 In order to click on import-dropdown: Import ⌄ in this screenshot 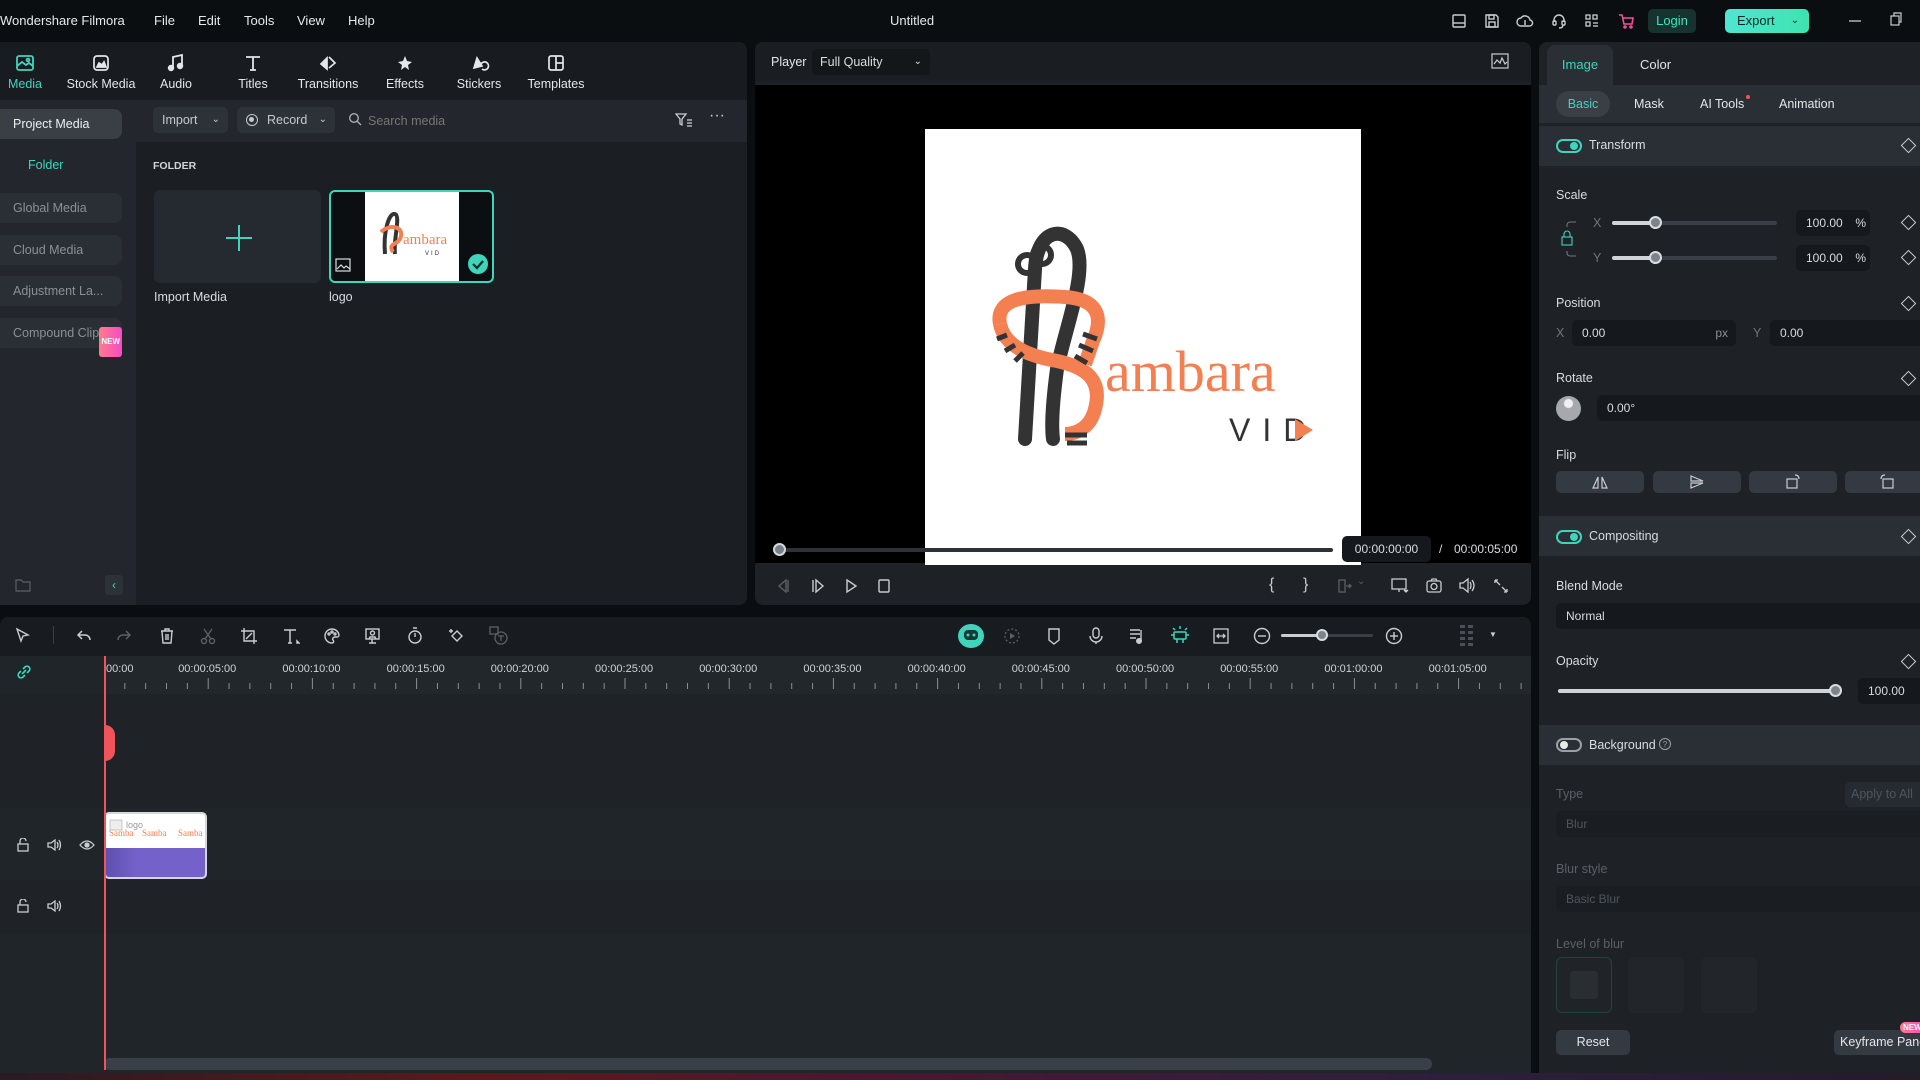, I will do `click(190, 120)`.